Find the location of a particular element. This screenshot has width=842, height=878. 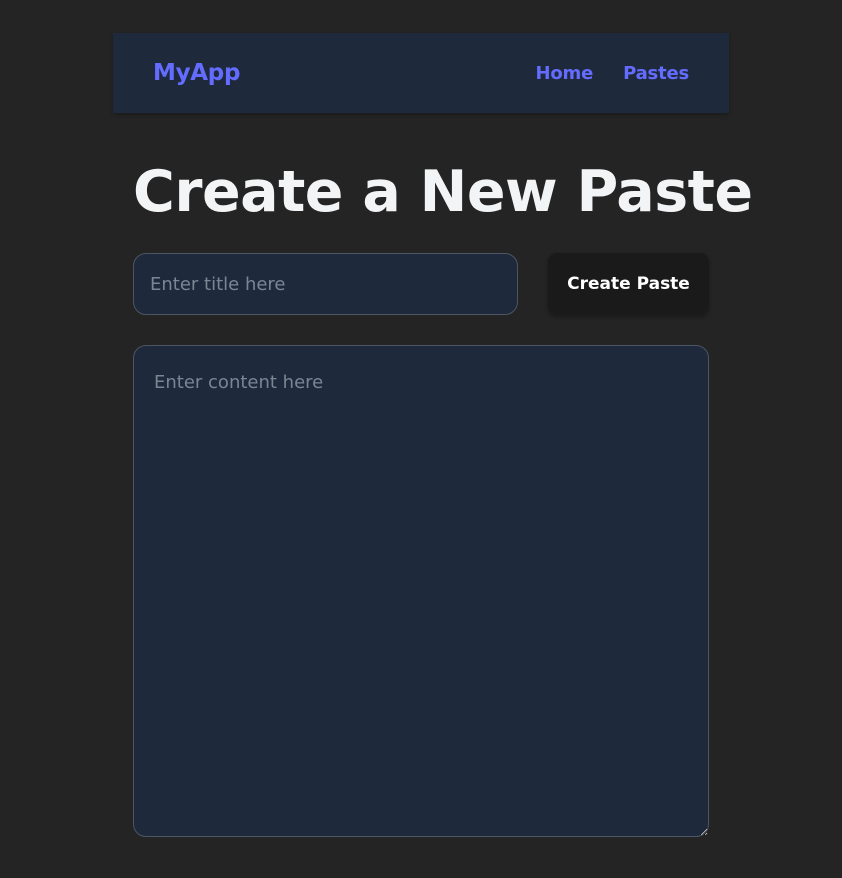

create-paste-button: Create Paste is located at coordinates (628, 284).